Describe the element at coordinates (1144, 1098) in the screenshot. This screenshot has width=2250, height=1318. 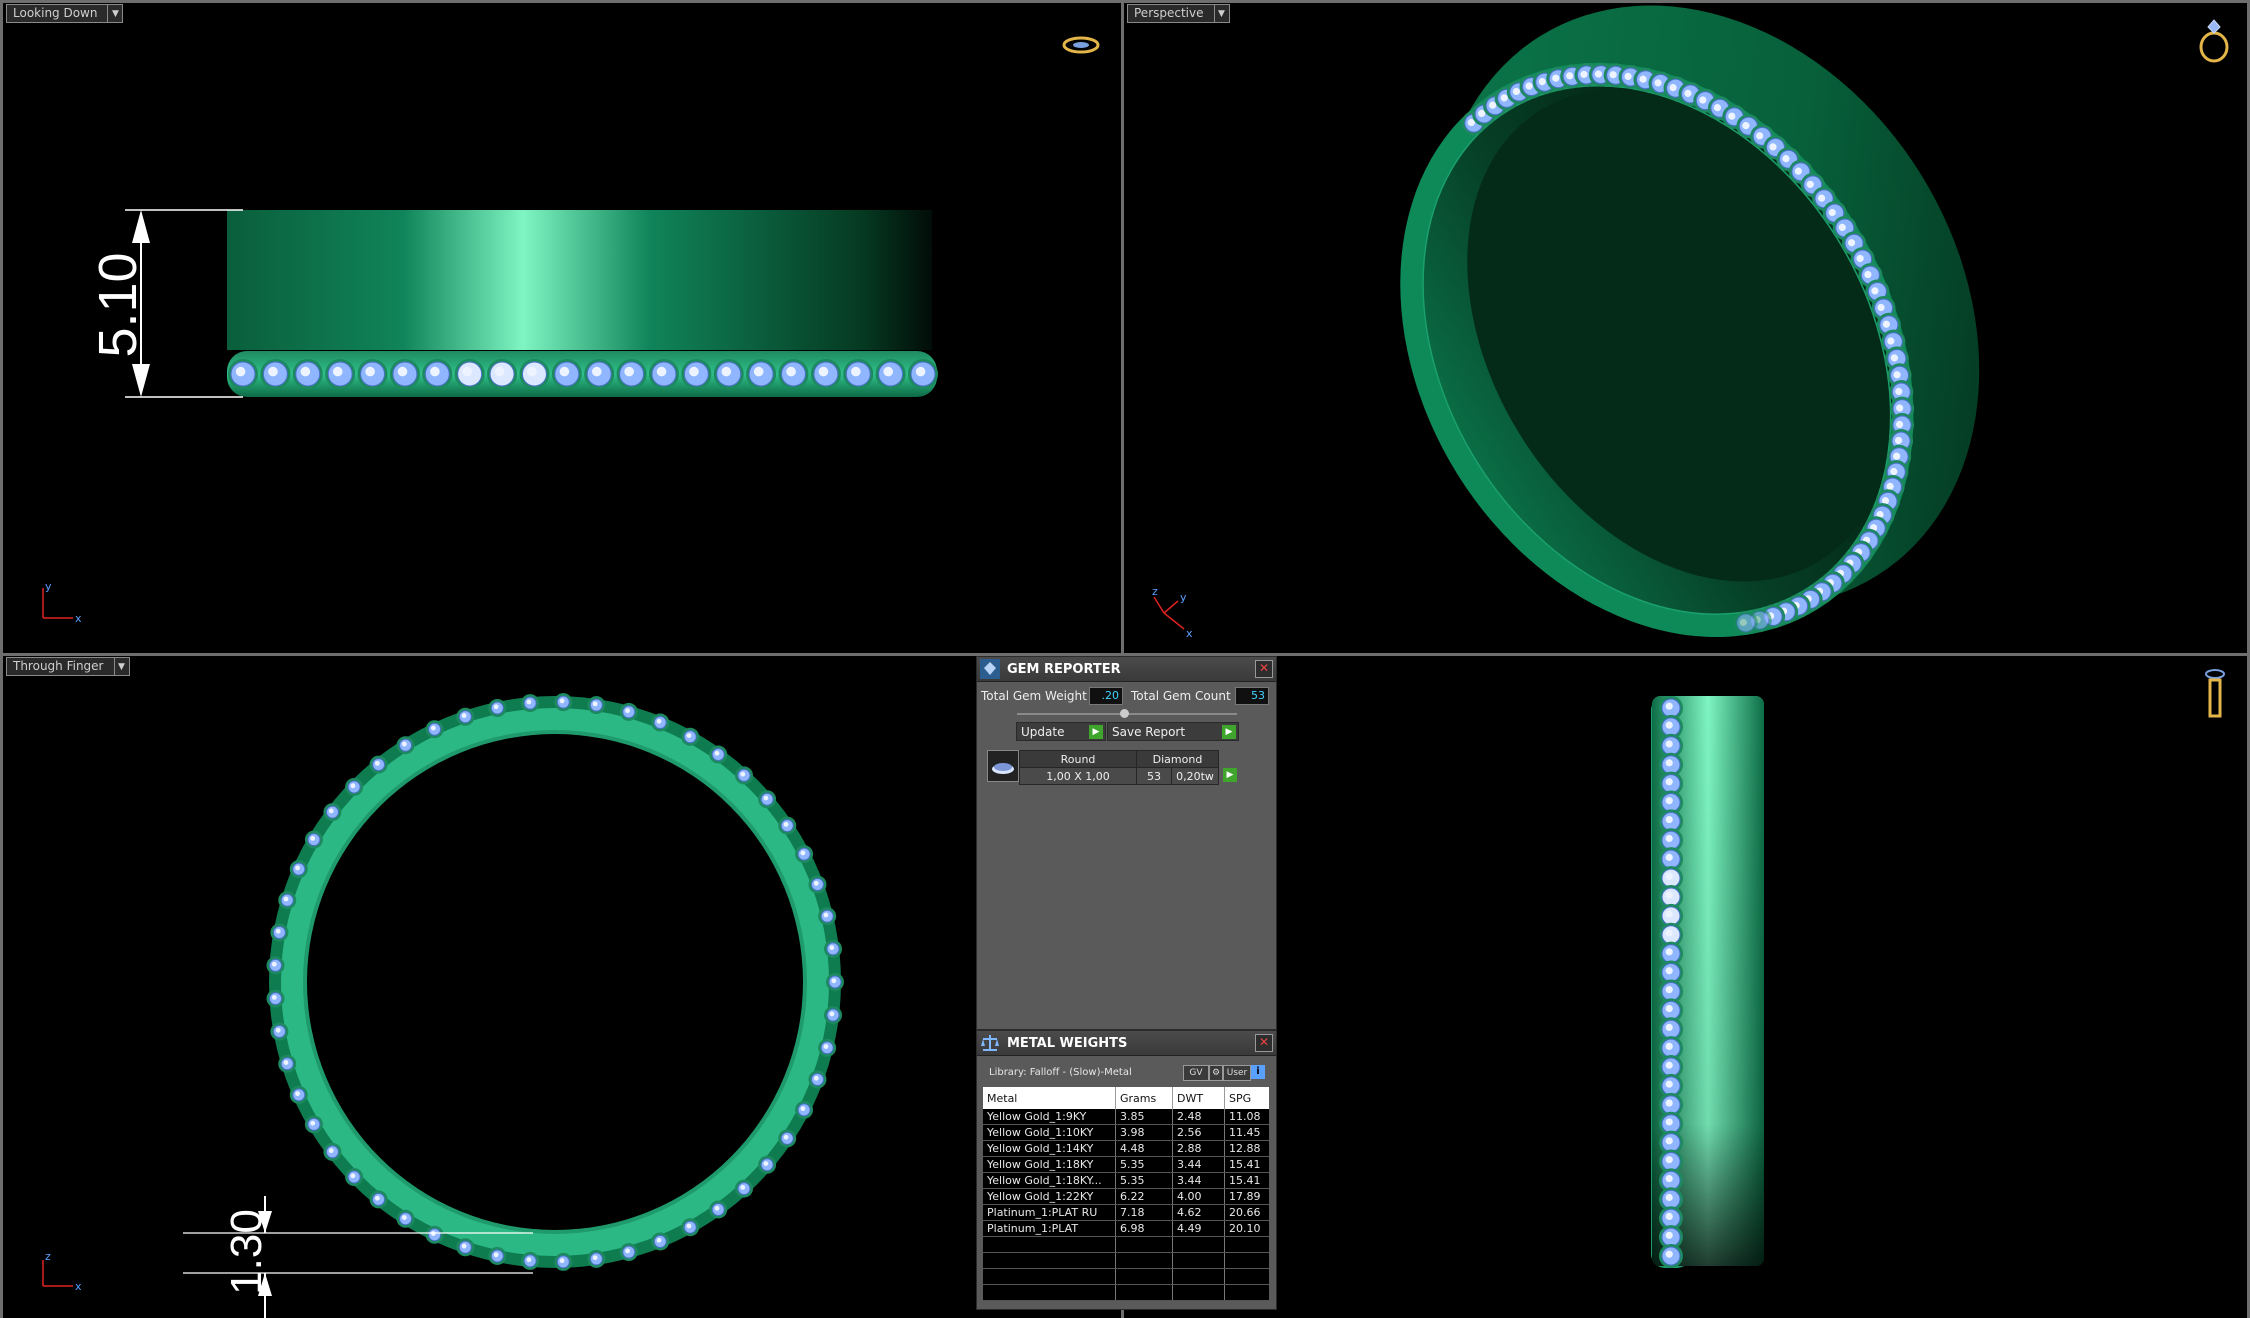
I see `column-header-grams: Grams` at that location.